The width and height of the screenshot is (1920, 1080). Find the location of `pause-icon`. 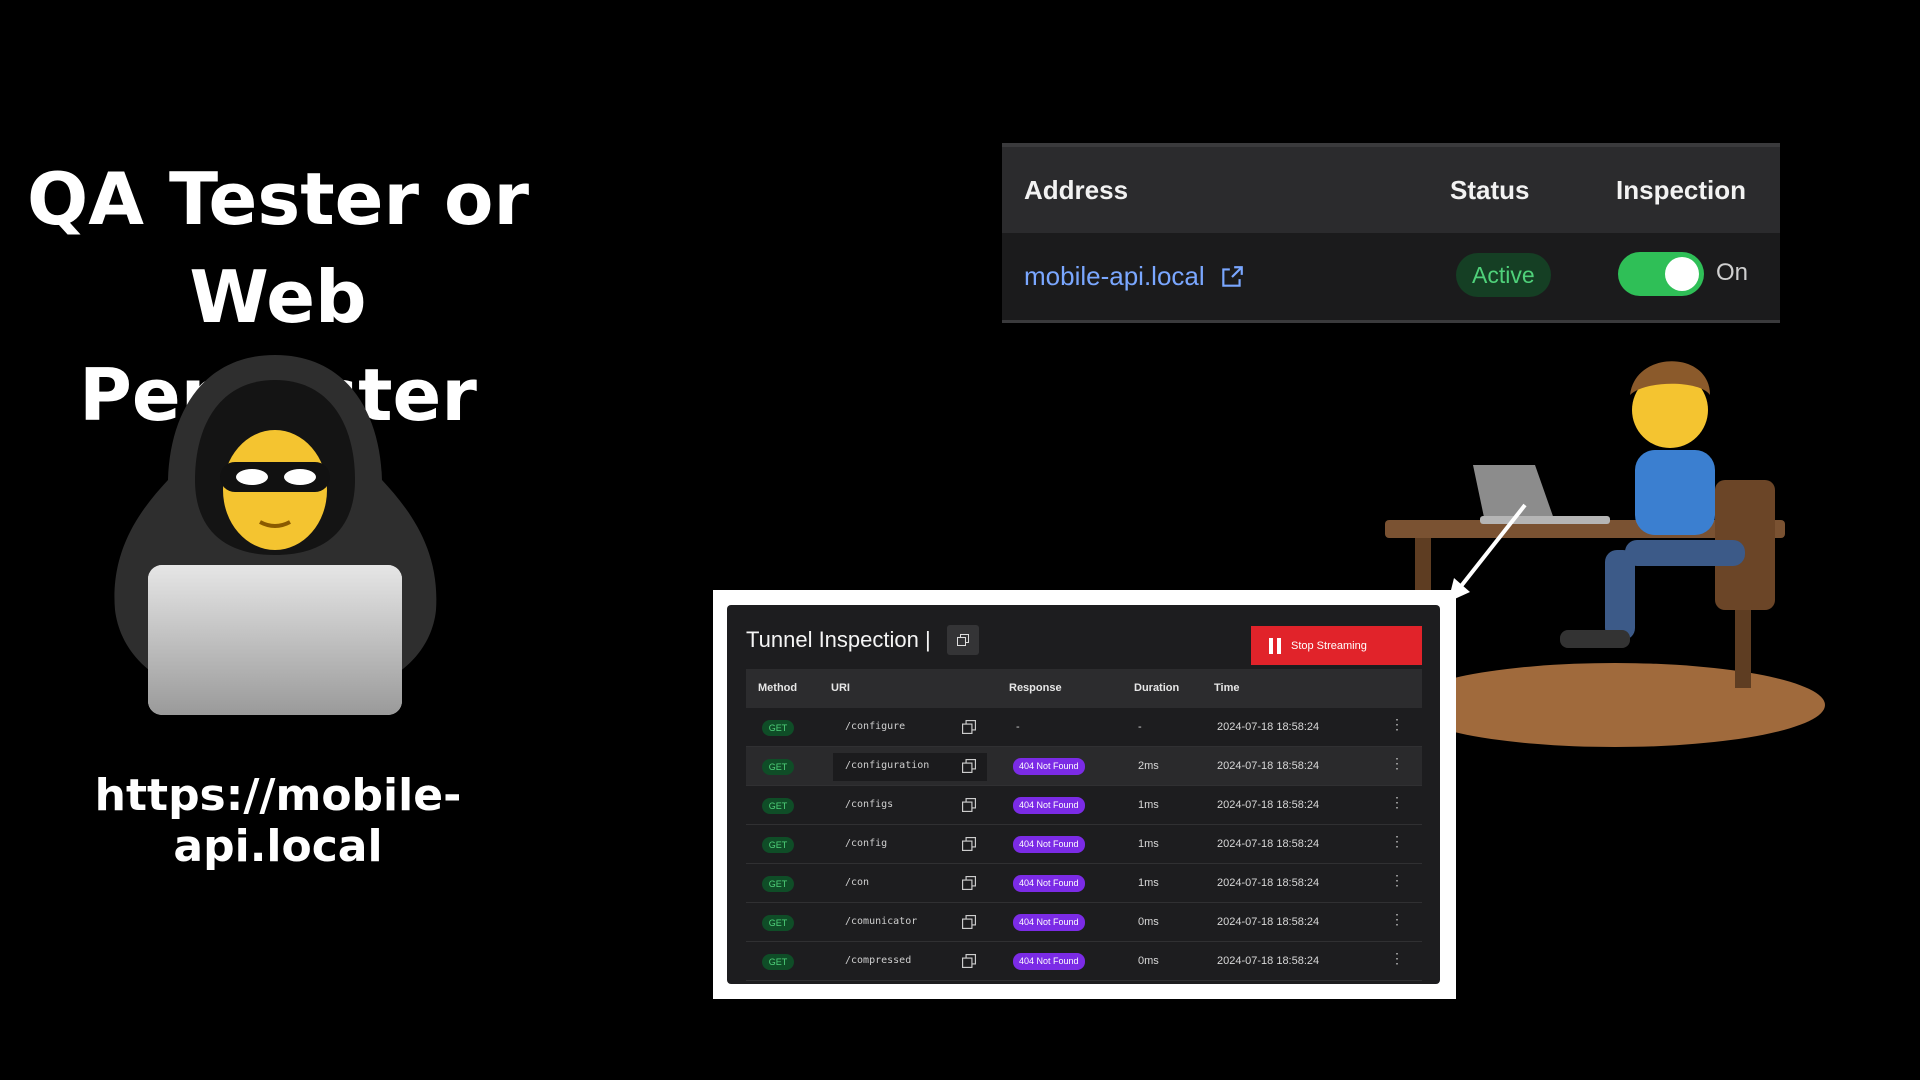

pause-icon is located at coordinates (1275, 645).